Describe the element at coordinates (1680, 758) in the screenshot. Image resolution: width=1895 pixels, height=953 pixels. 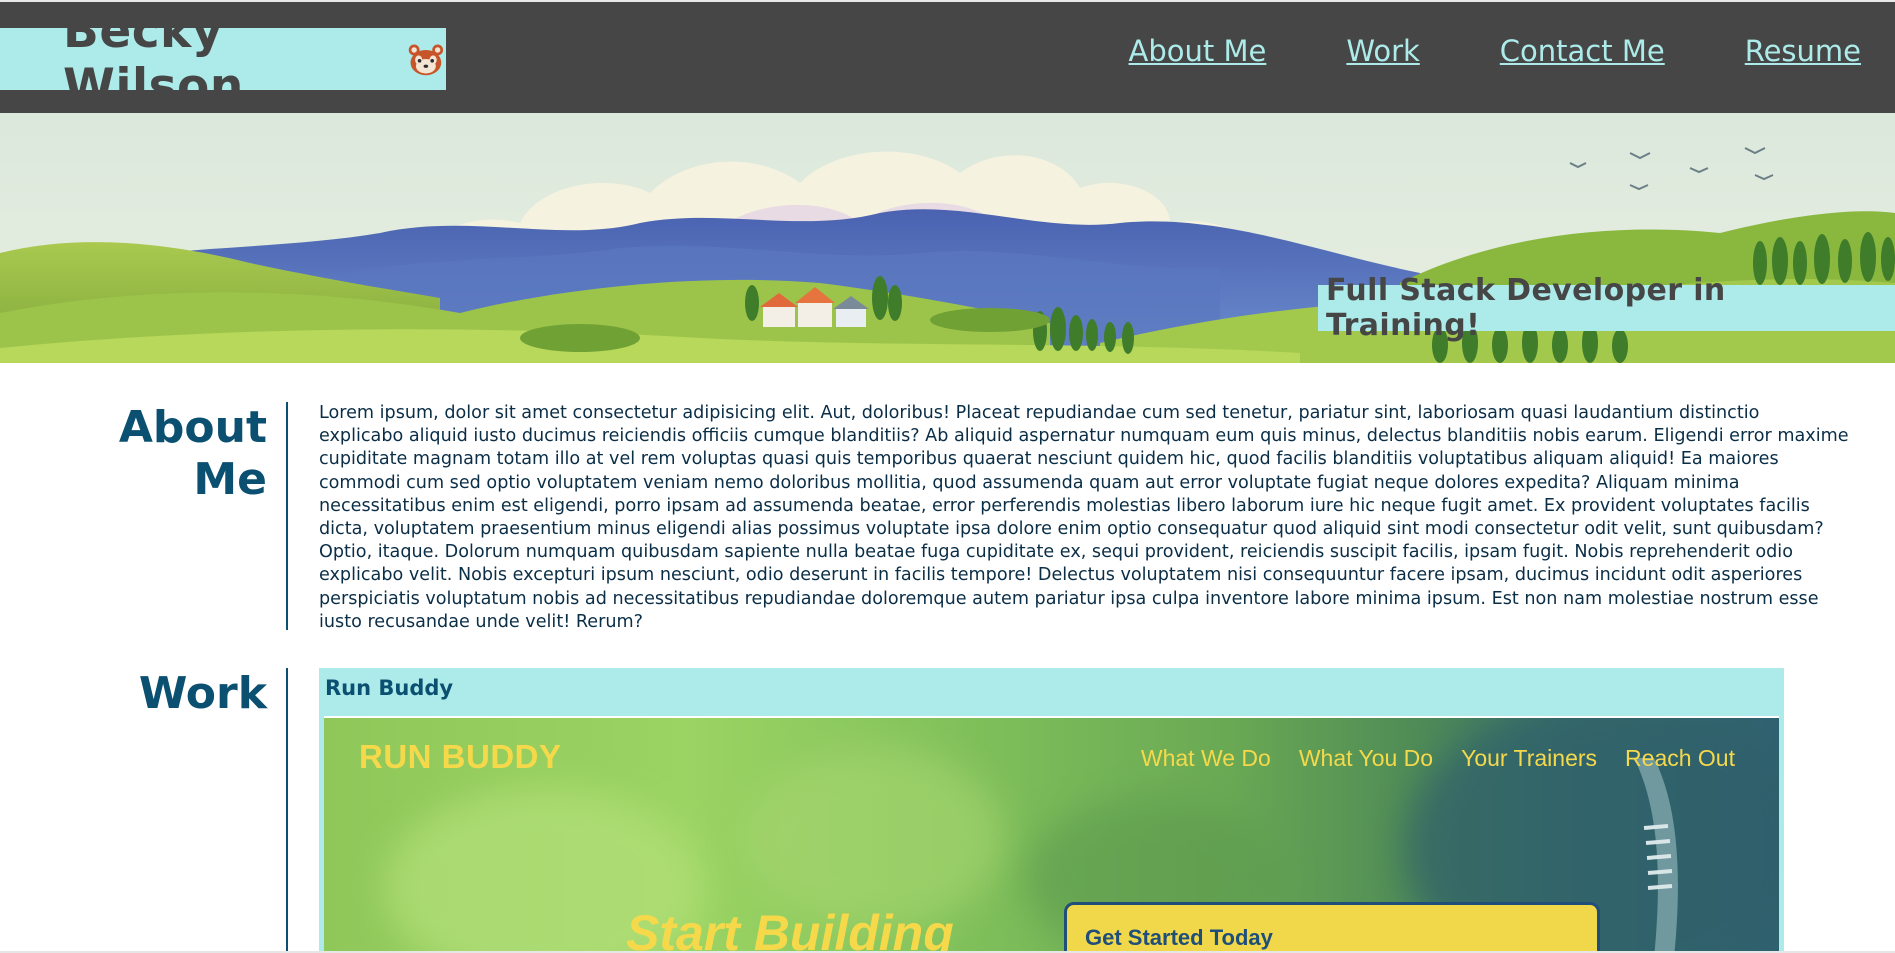
I see `run-buddy-nav-item: Reach Out` at that location.